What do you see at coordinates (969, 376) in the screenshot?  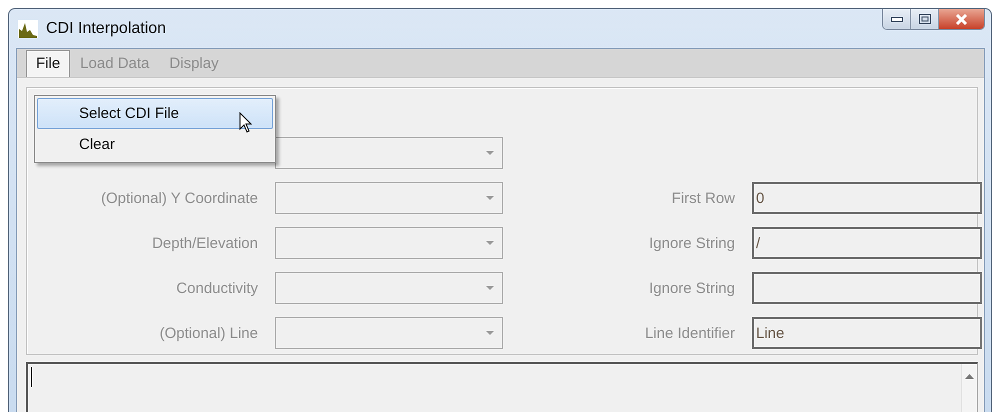 I see `scroll-up-icon` at bounding box center [969, 376].